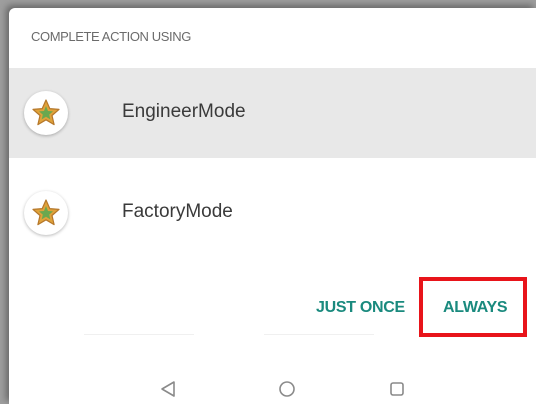  I want to click on home-circle-icon, so click(287, 391).